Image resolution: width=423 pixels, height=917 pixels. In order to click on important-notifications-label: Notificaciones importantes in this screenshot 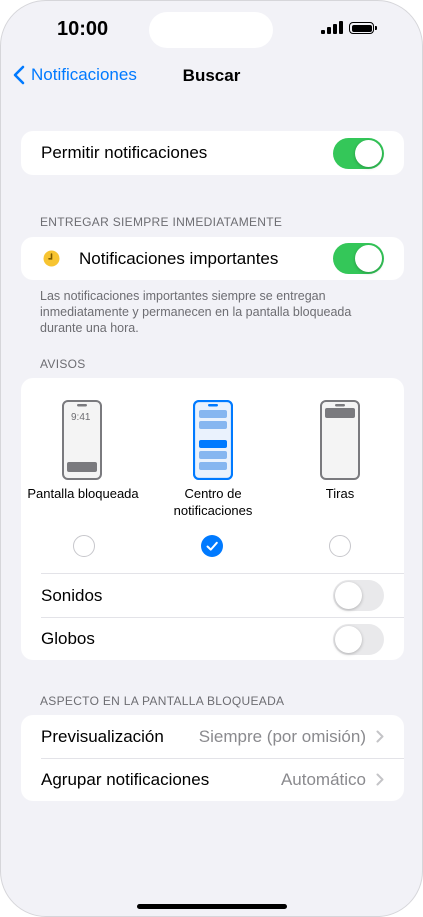, I will do `click(179, 258)`.